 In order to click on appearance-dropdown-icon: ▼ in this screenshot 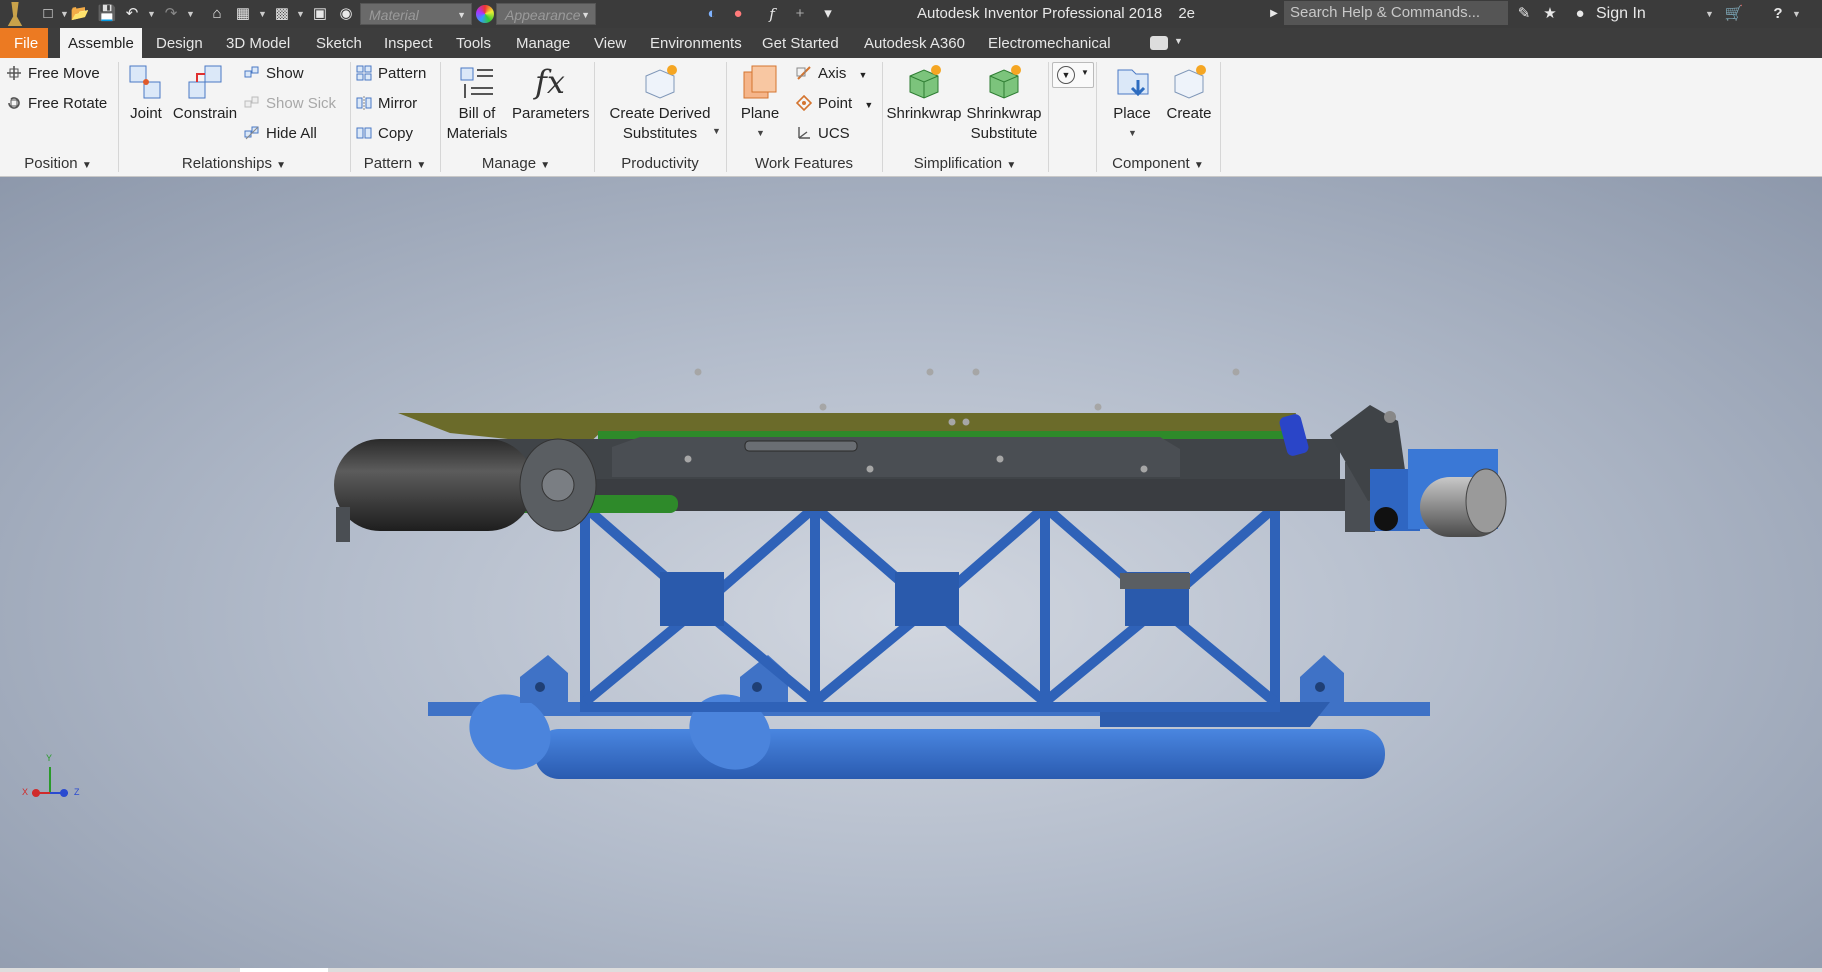, I will do `click(585, 15)`.